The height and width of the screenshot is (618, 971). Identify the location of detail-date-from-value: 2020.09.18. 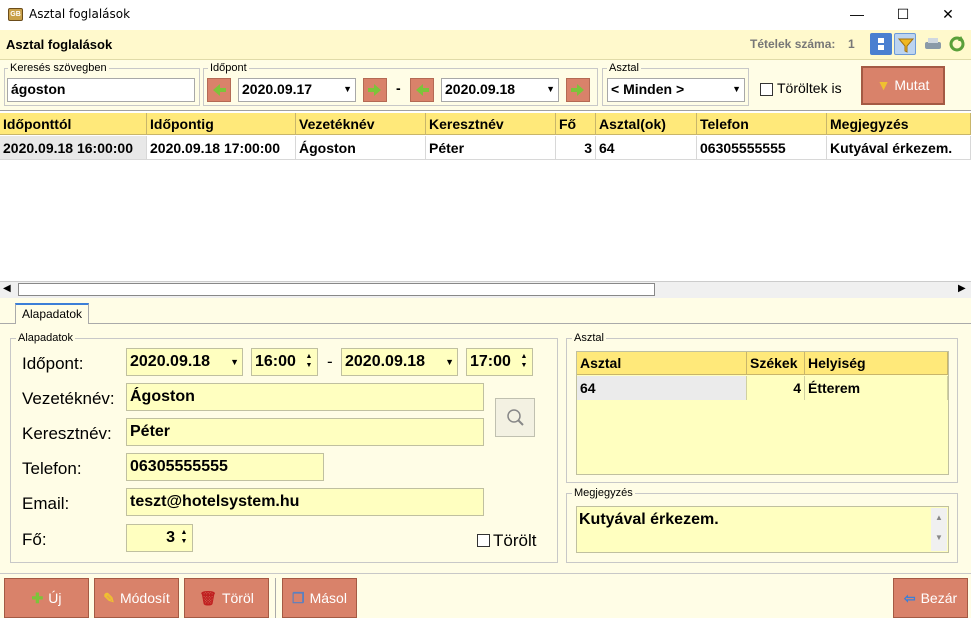
(170, 361).